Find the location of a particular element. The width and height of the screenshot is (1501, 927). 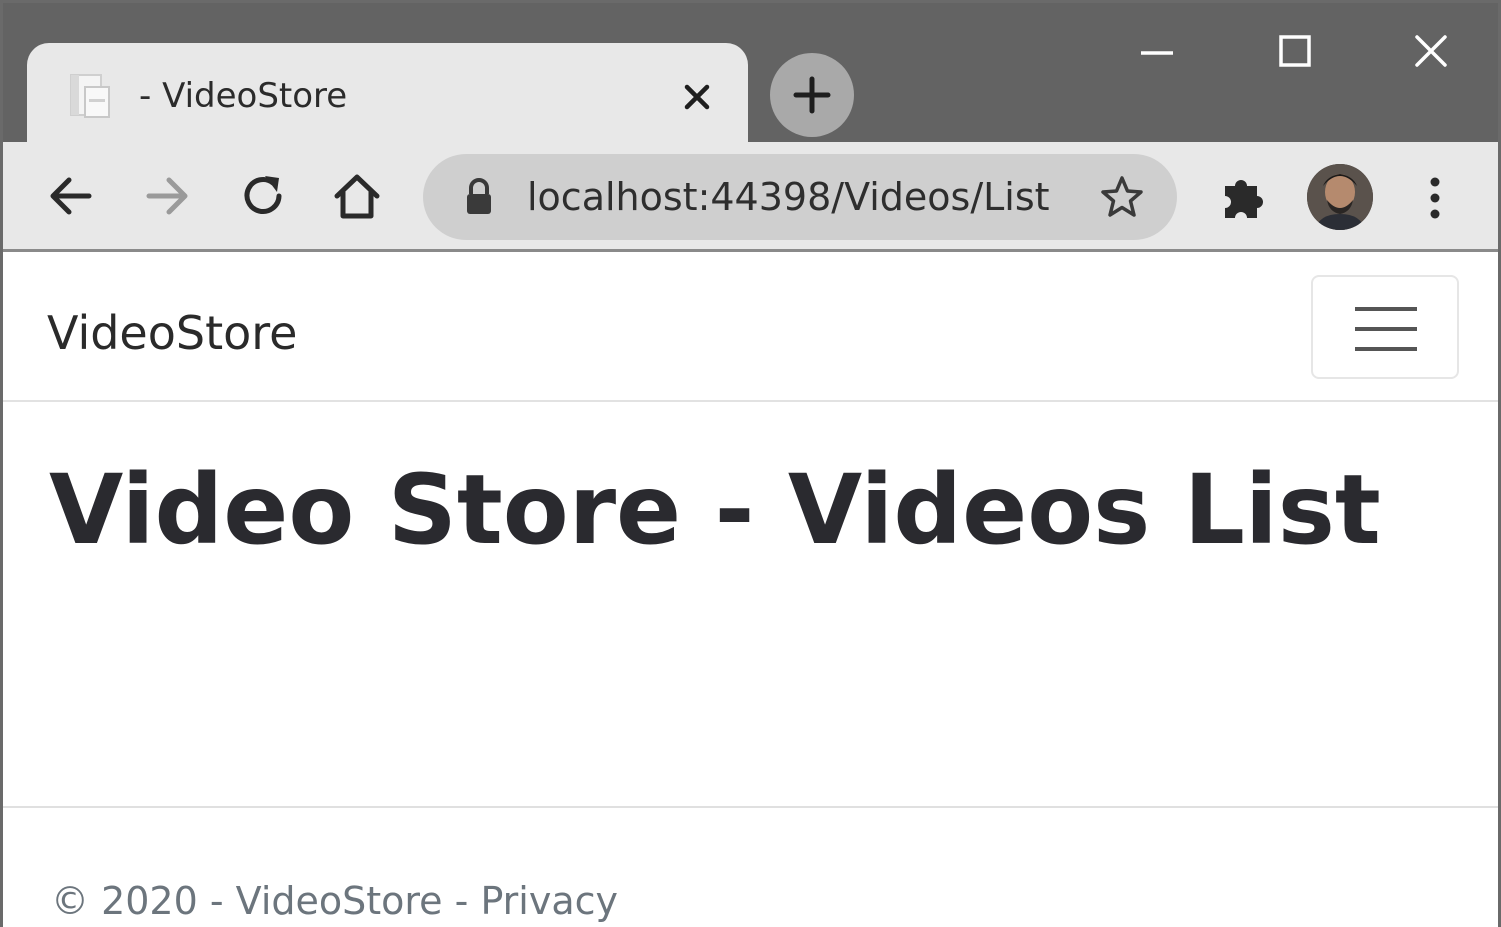

footer-divider is located at coordinates (750, 807).